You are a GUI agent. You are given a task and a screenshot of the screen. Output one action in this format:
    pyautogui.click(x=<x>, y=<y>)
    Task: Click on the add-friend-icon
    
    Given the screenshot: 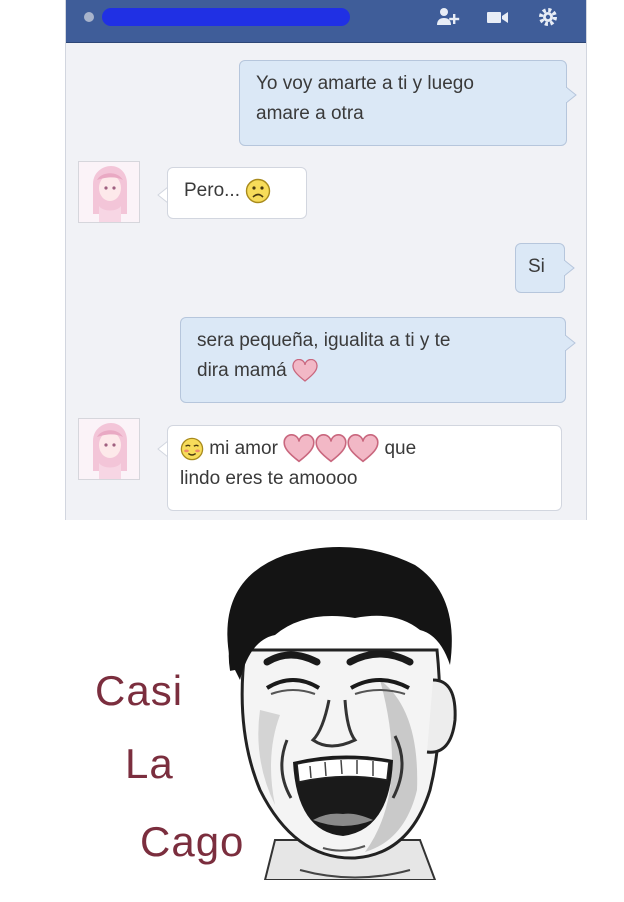 What is the action you would take?
    pyautogui.click(x=448, y=17)
    